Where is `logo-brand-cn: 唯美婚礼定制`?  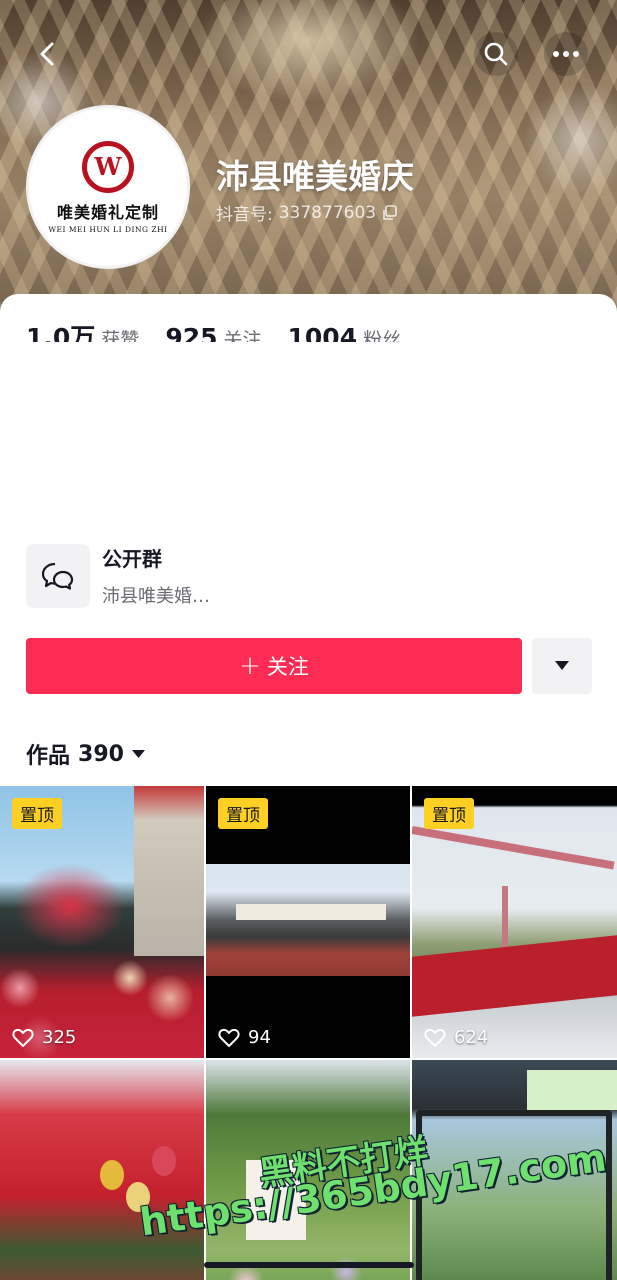
logo-brand-cn: 唯美婚礼定制 is located at coordinates (107, 212).